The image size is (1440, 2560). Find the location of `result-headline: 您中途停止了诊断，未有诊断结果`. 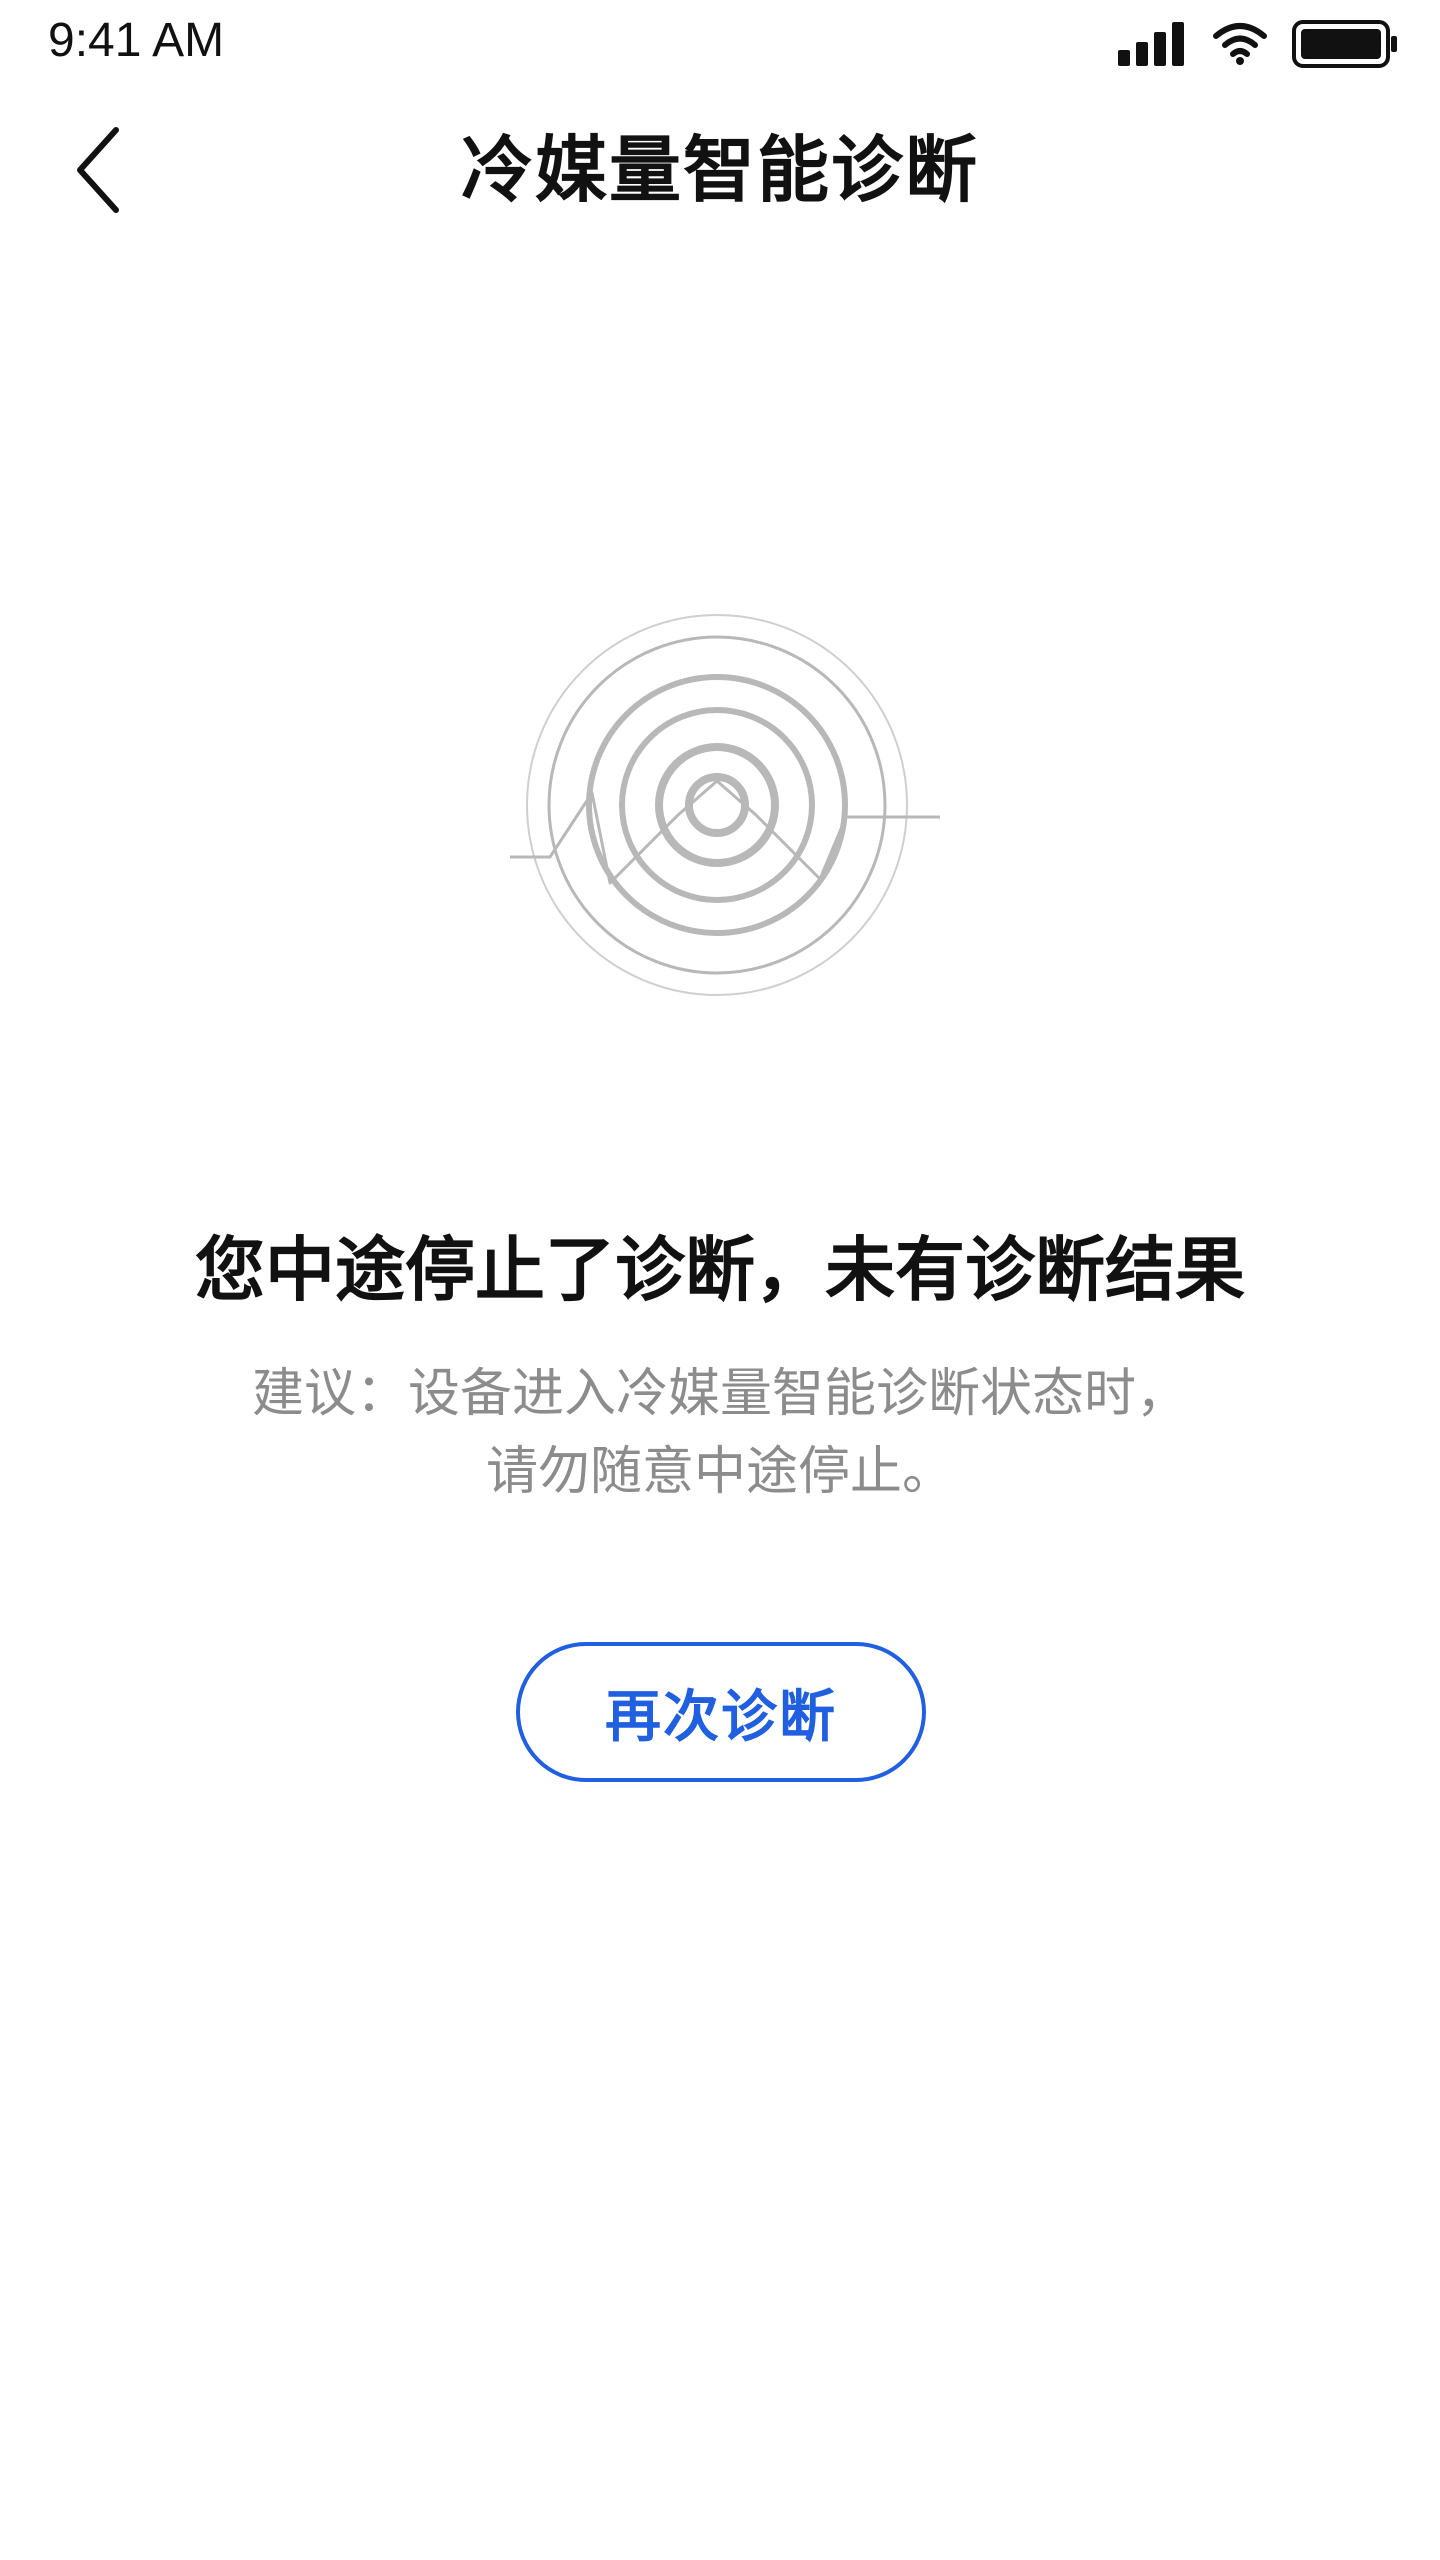

result-headline: 您中途停止了诊断，未有诊断结果 is located at coordinates (720, 1270).